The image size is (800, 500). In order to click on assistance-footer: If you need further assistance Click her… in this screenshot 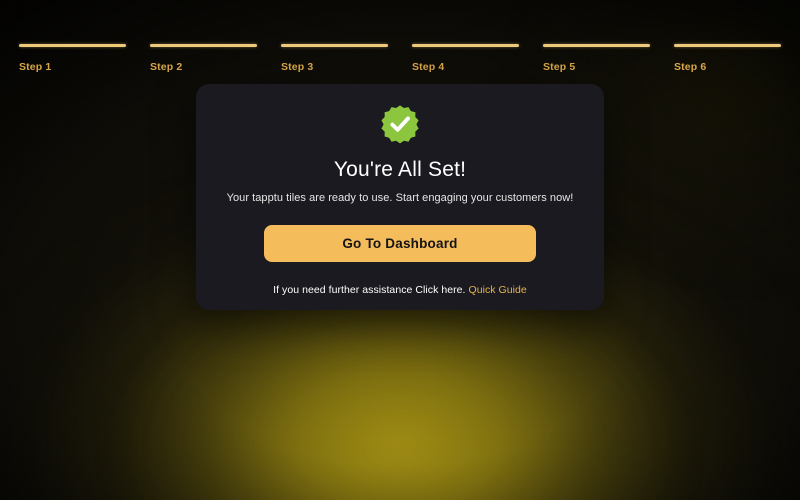, I will do `click(400, 290)`.